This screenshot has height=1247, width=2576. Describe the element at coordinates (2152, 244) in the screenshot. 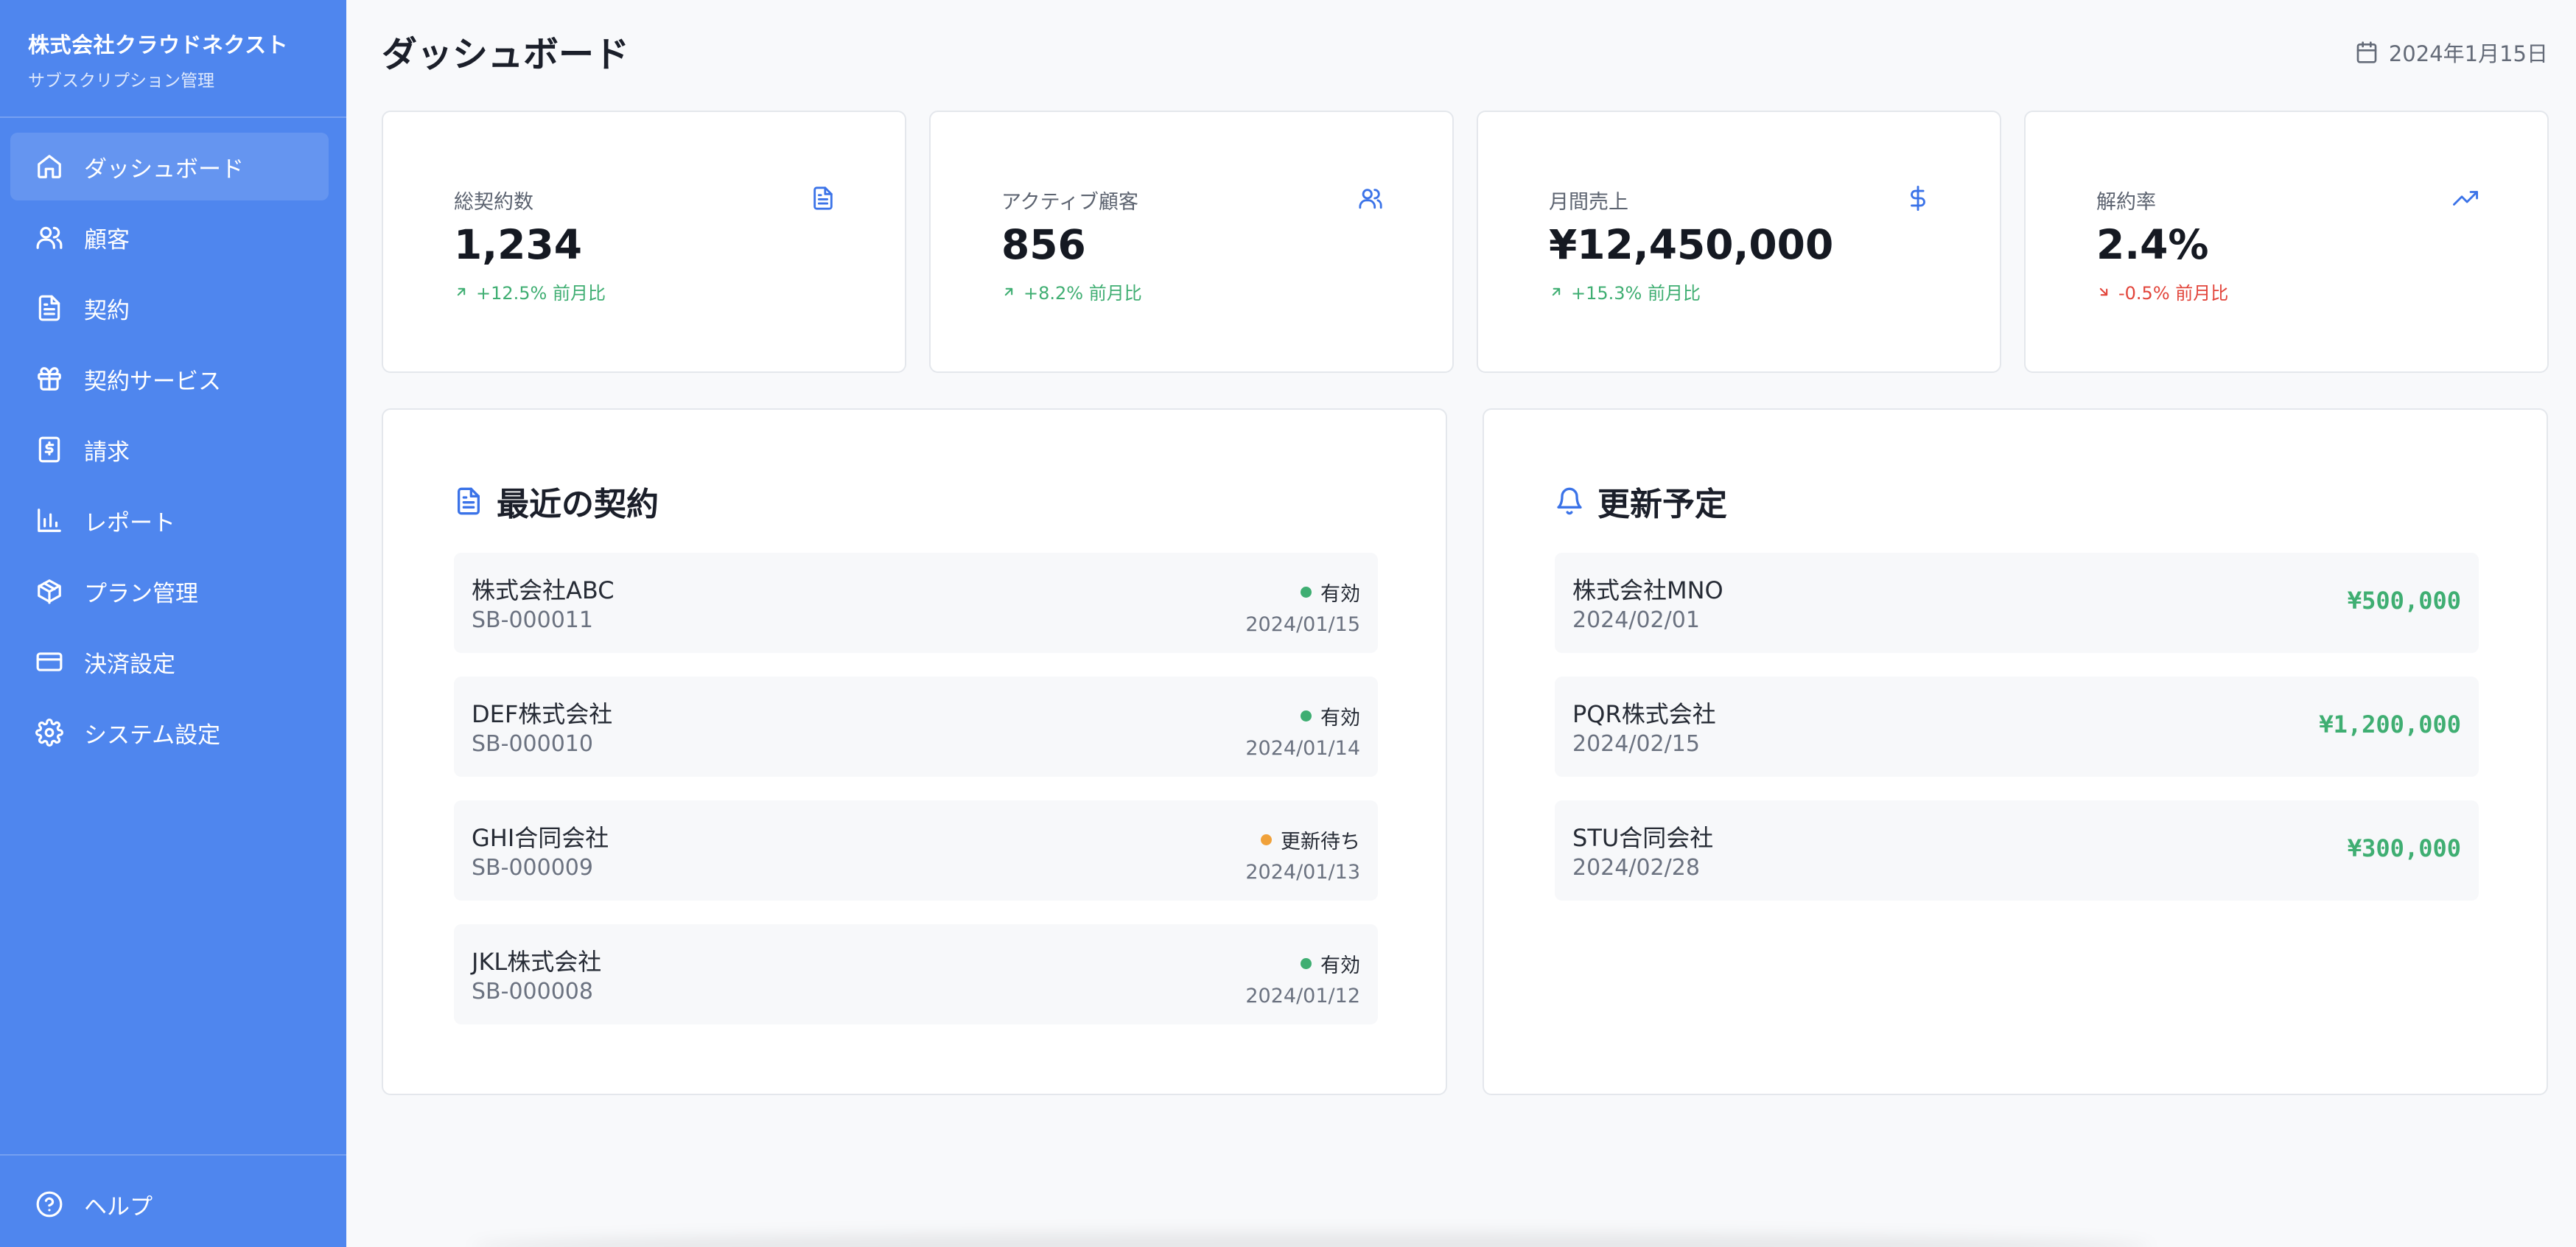

I see `stat-value: 2.4%` at that location.